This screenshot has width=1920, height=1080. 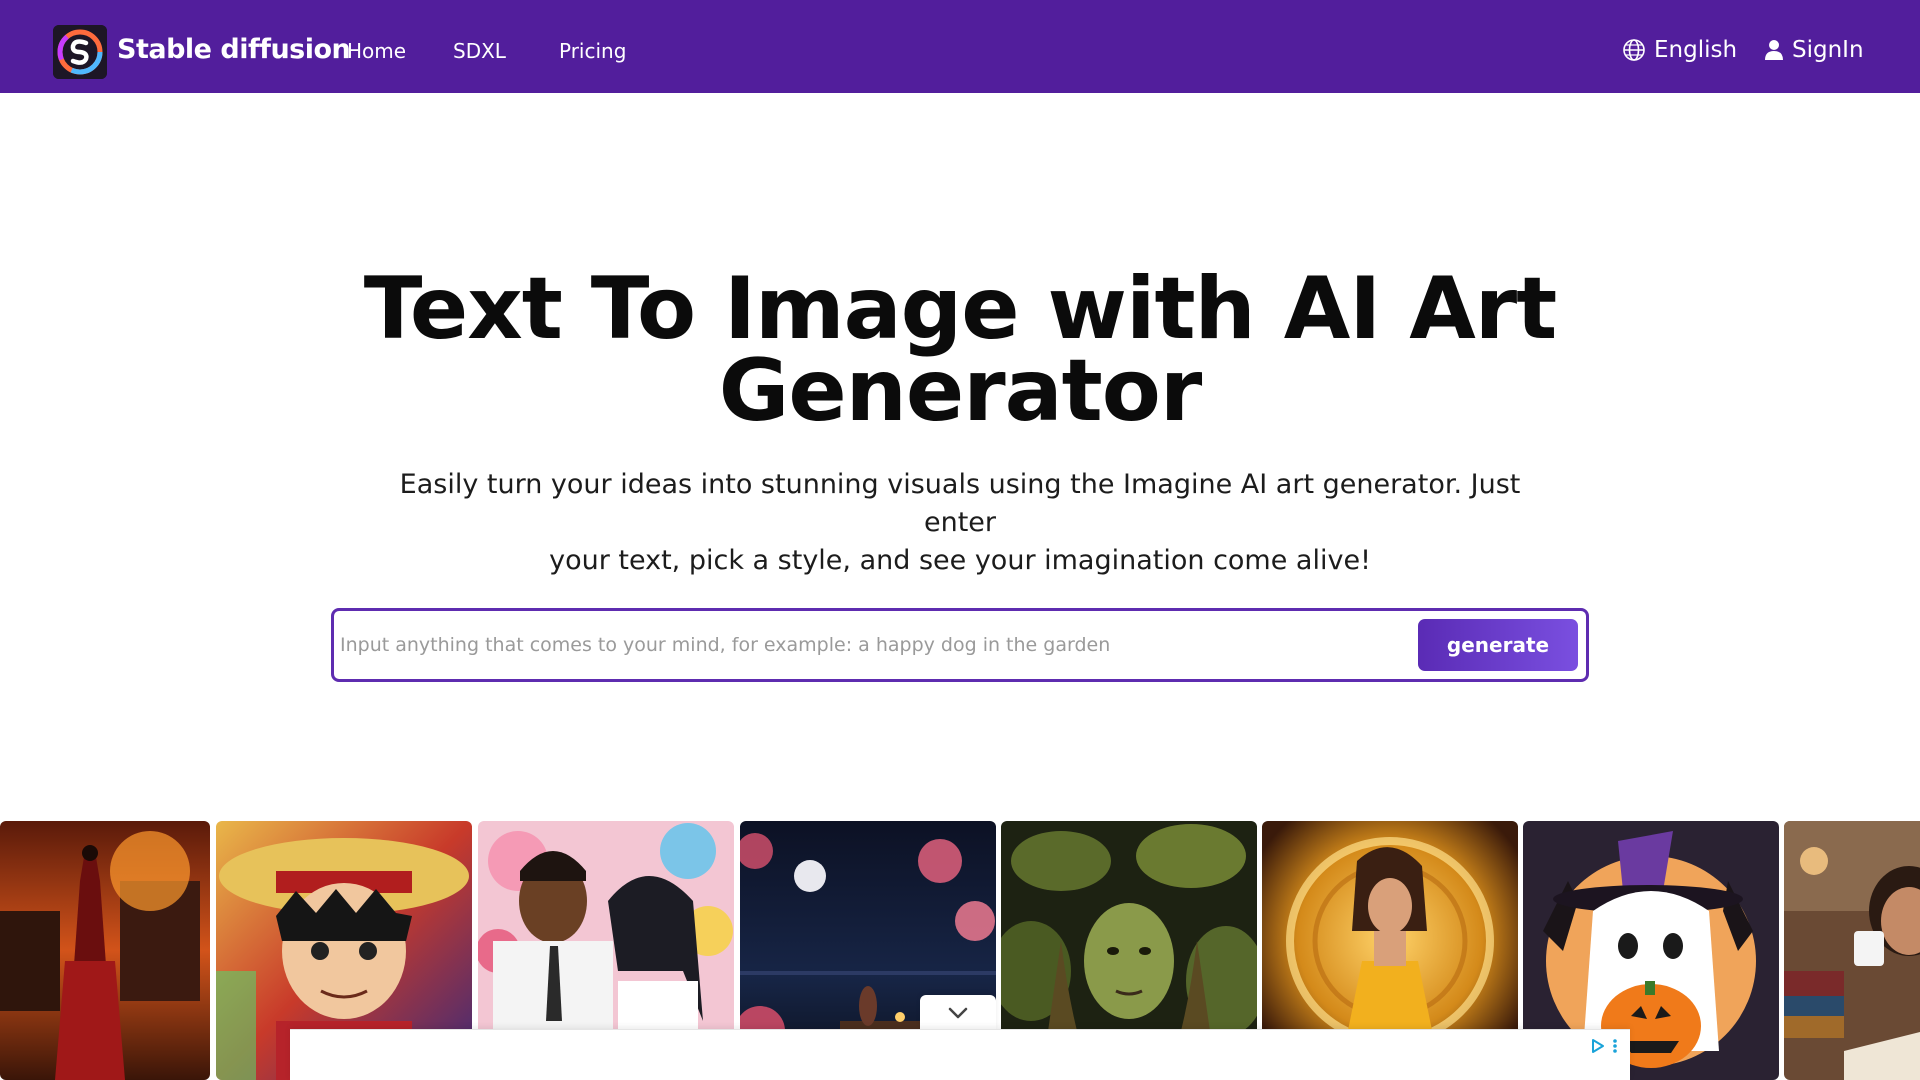 What do you see at coordinates (1598, 1046) in the screenshot?
I see `adchoices-icon` at bounding box center [1598, 1046].